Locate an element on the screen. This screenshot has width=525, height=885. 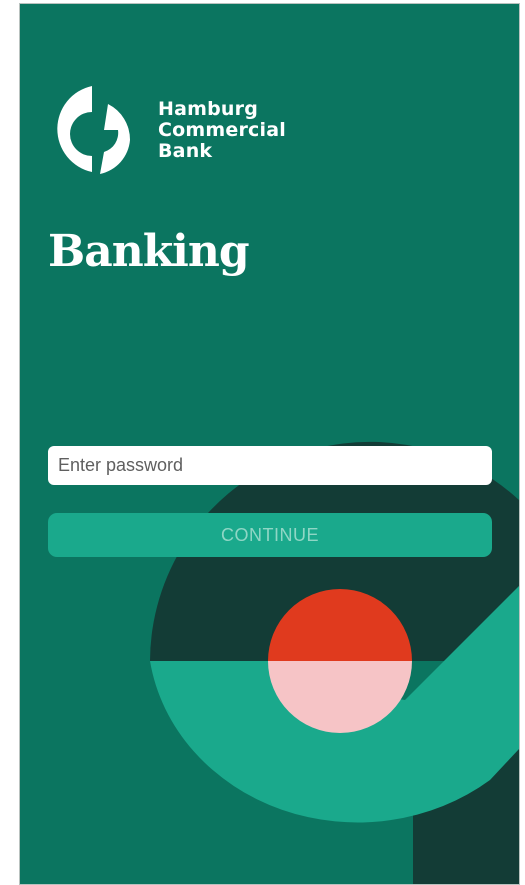
brand-name-line-3: Bank is located at coordinates (185, 150).